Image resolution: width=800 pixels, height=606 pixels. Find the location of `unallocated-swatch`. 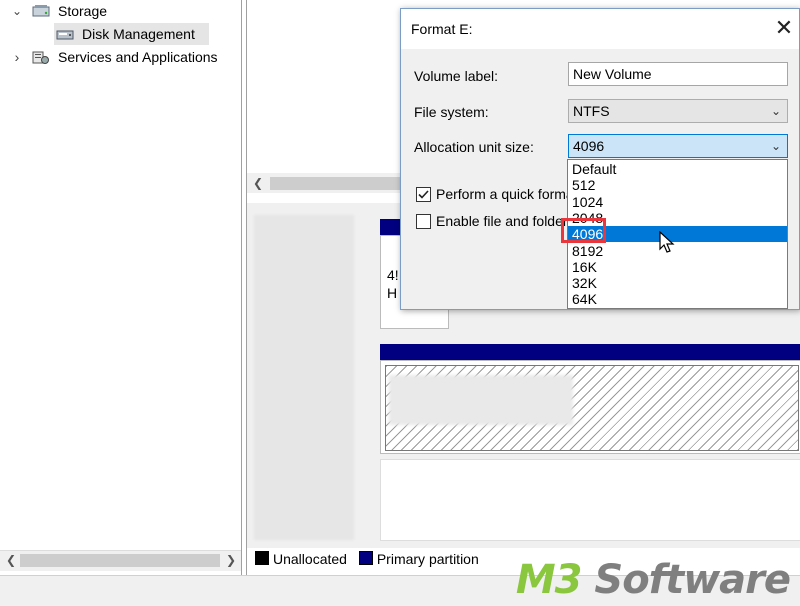

unallocated-swatch is located at coordinates (262, 558).